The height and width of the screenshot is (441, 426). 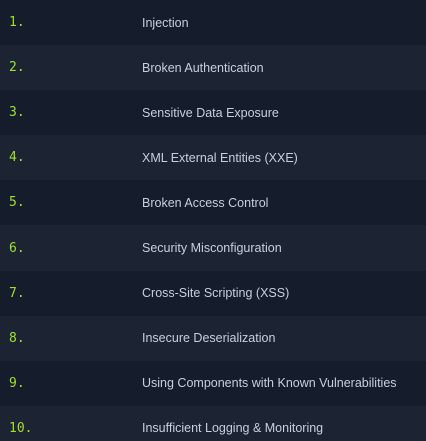 I want to click on list-item: 4. XML External Entities (XXE), so click(x=213, y=158).